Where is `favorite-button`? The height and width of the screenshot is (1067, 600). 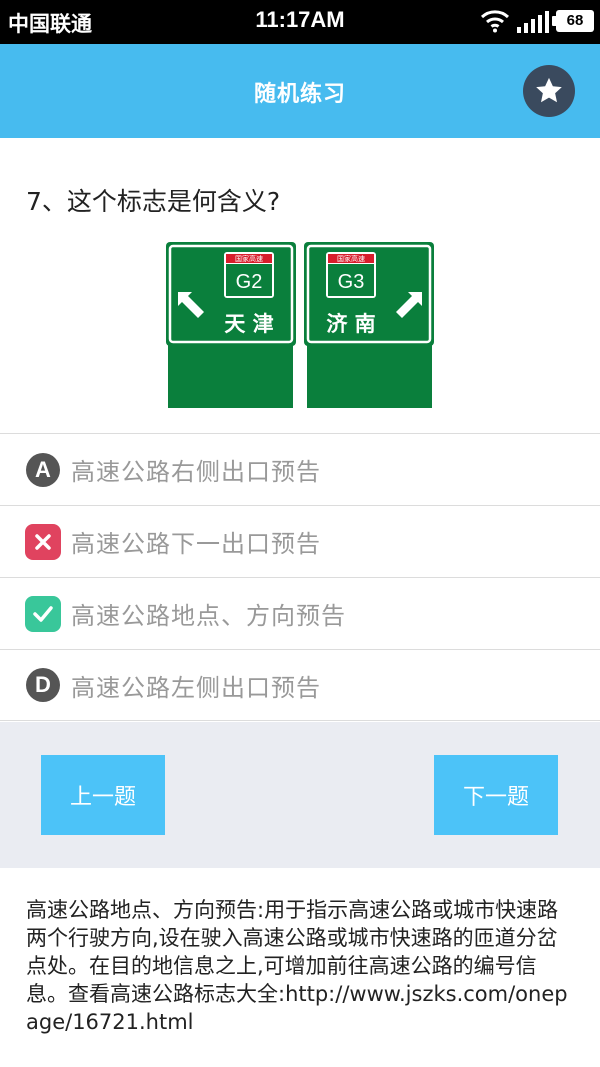 favorite-button is located at coordinates (549, 91).